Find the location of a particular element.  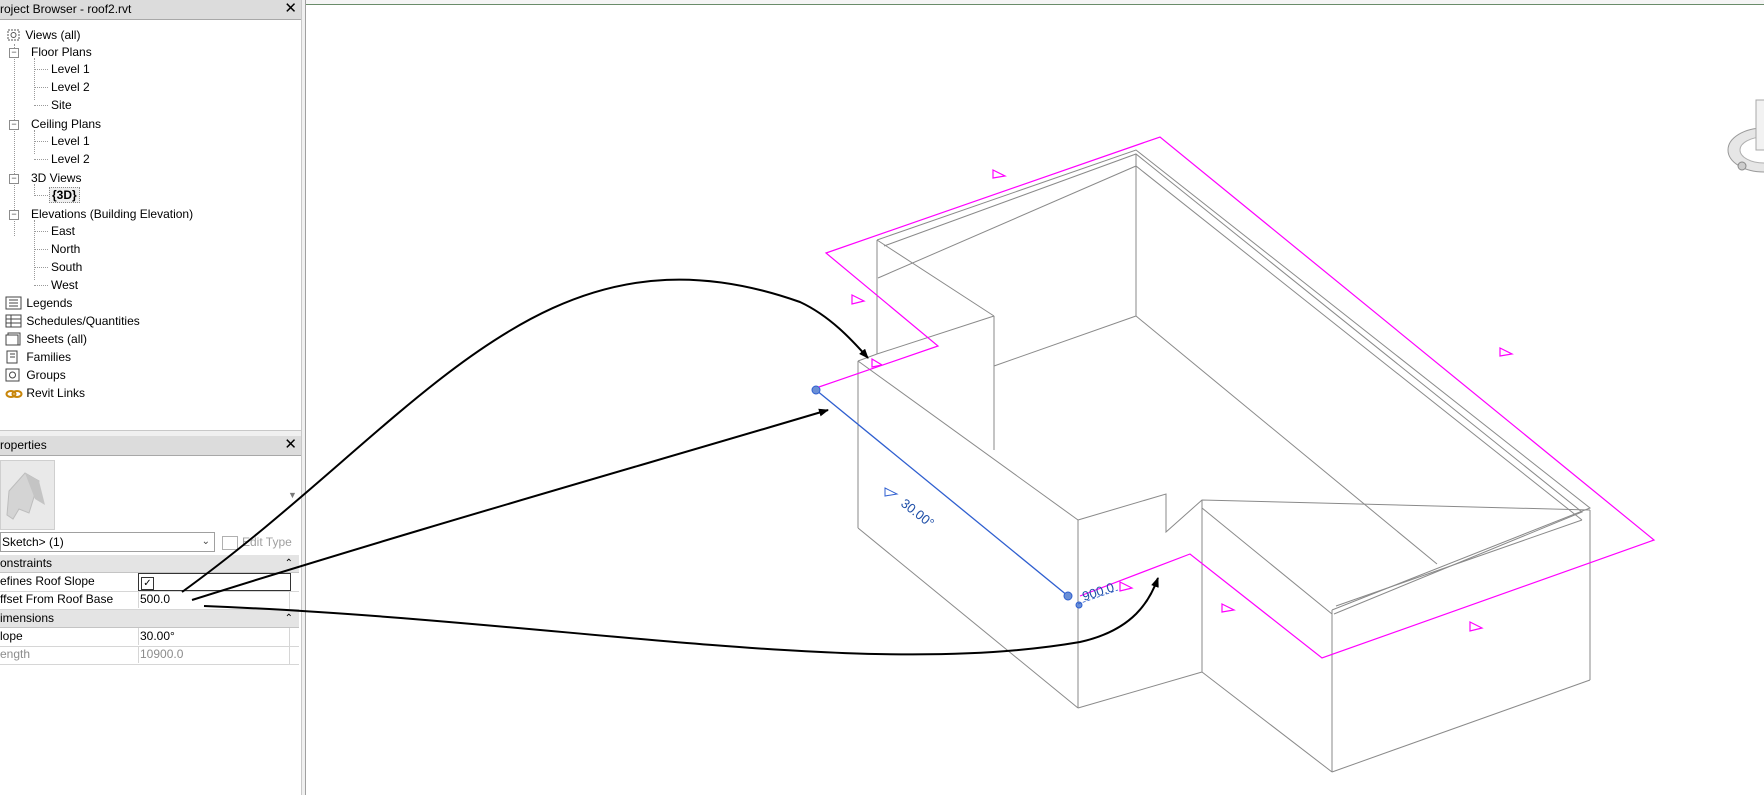

slope-annotation: 30.00° is located at coordinates (917, 513).